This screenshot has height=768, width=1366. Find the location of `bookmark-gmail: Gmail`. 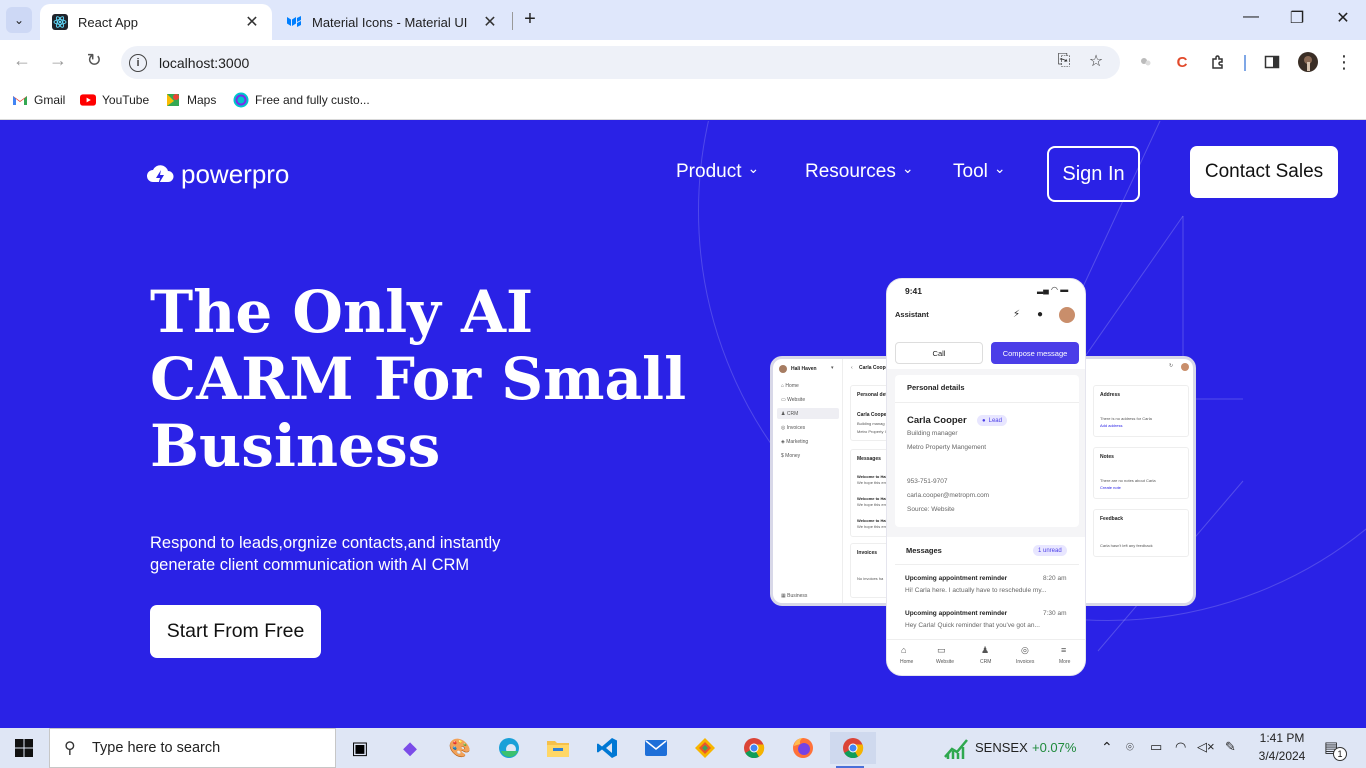

bookmark-gmail: Gmail is located at coordinates (38, 100).